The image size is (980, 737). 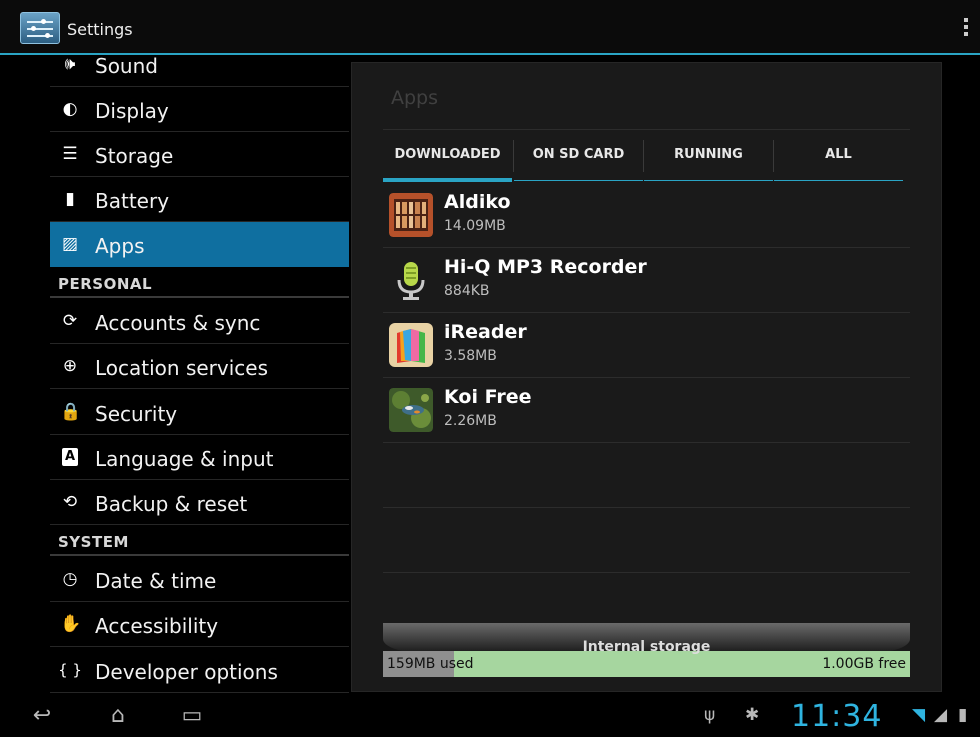 I want to click on settings-item-label: Location services, so click(x=182, y=368).